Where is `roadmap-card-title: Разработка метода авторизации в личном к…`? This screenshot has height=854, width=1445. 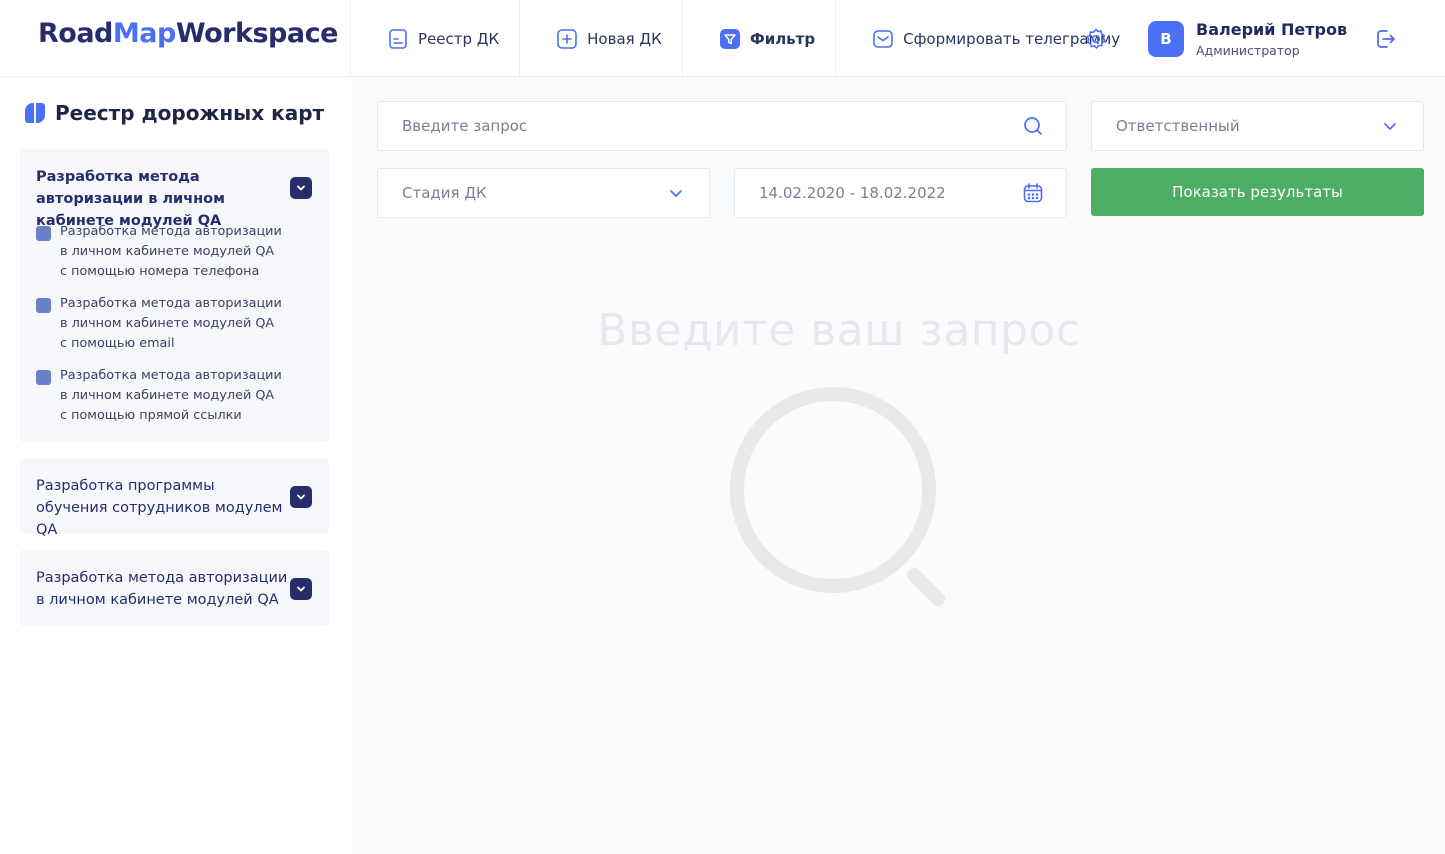 roadmap-card-title: Разработка метода авторизации в личном к… is located at coordinates (162, 589).